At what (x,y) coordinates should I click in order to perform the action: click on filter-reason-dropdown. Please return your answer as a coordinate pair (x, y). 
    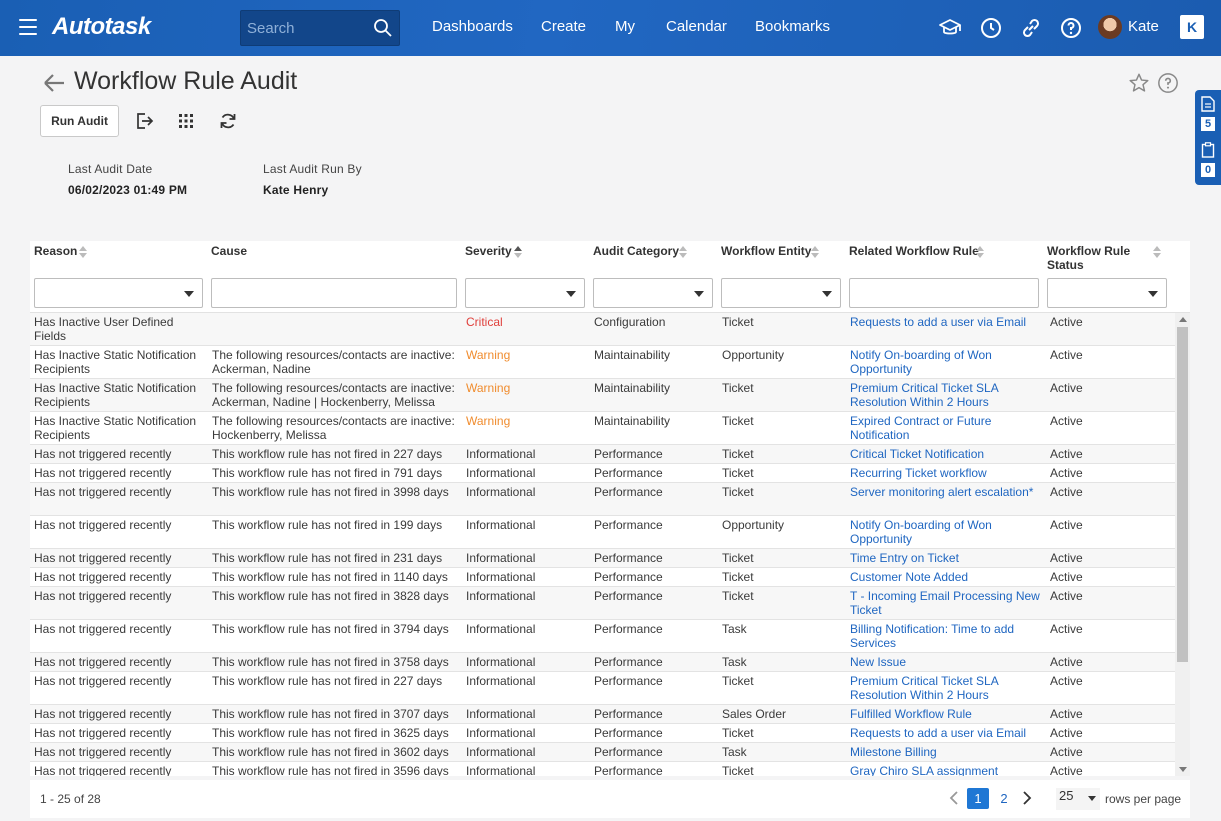
    Looking at the image, I should click on (118, 293).